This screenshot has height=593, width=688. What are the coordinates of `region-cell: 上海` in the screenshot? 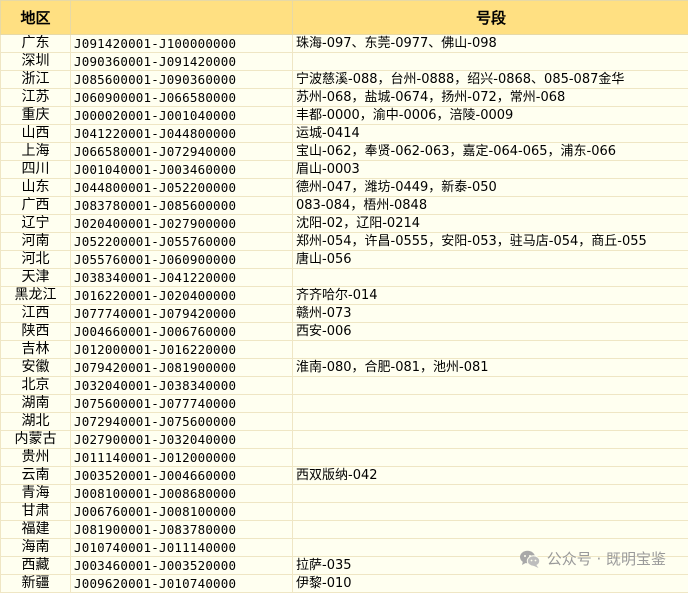 It's located at (36, 152).